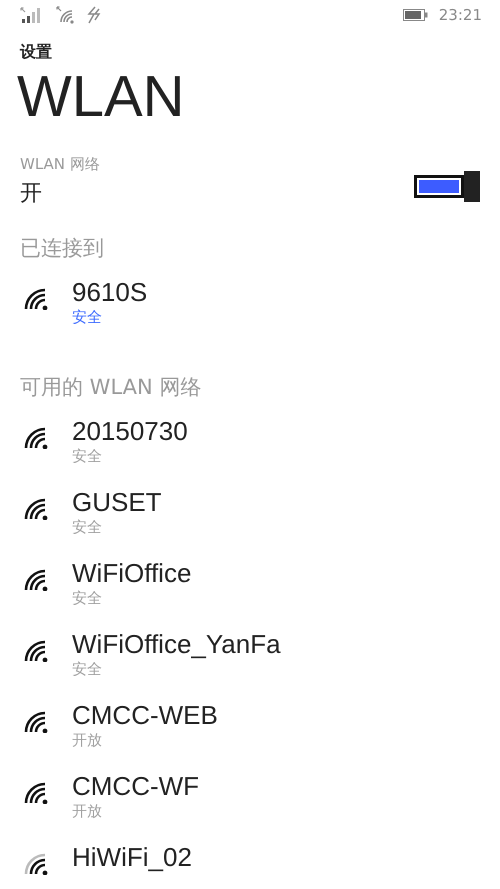 The width and height of the screenshot is (500, 889). Describe the element at coordinates (31, 194) in the screenshot. I see `toggle-state-text: 开` at that location.